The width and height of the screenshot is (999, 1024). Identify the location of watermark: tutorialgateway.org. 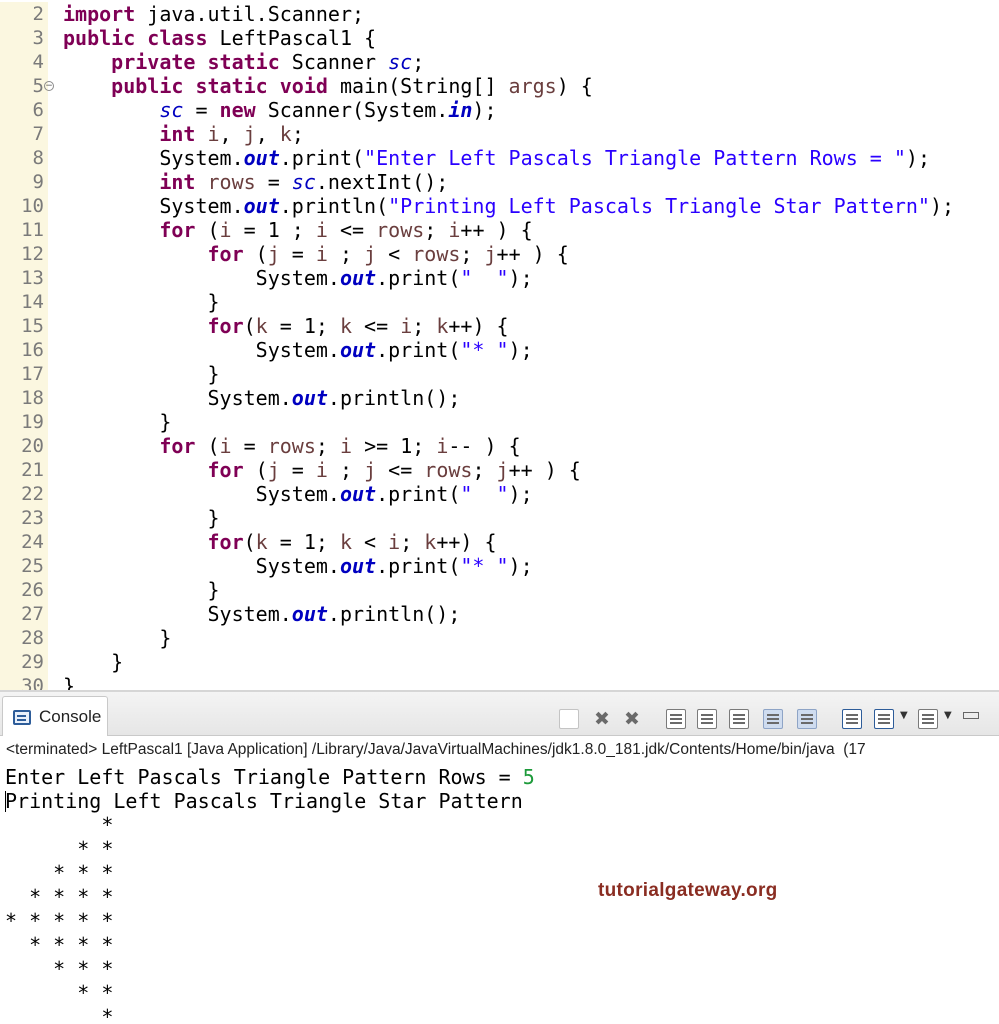
(688, 890).